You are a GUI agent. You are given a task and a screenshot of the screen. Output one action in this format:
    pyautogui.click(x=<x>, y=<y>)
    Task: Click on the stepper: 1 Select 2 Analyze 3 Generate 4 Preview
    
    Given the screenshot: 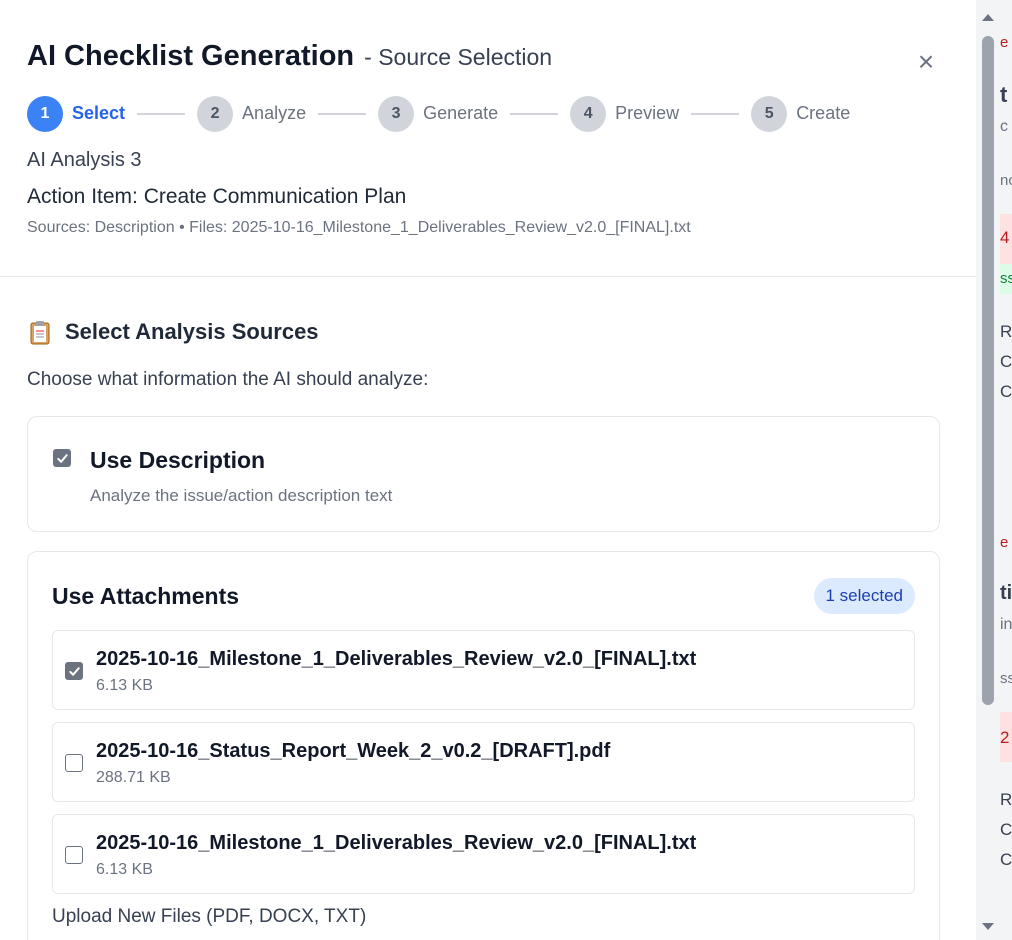 What is the action you would take?
    pyautogui.click(x=488, y=113)
    